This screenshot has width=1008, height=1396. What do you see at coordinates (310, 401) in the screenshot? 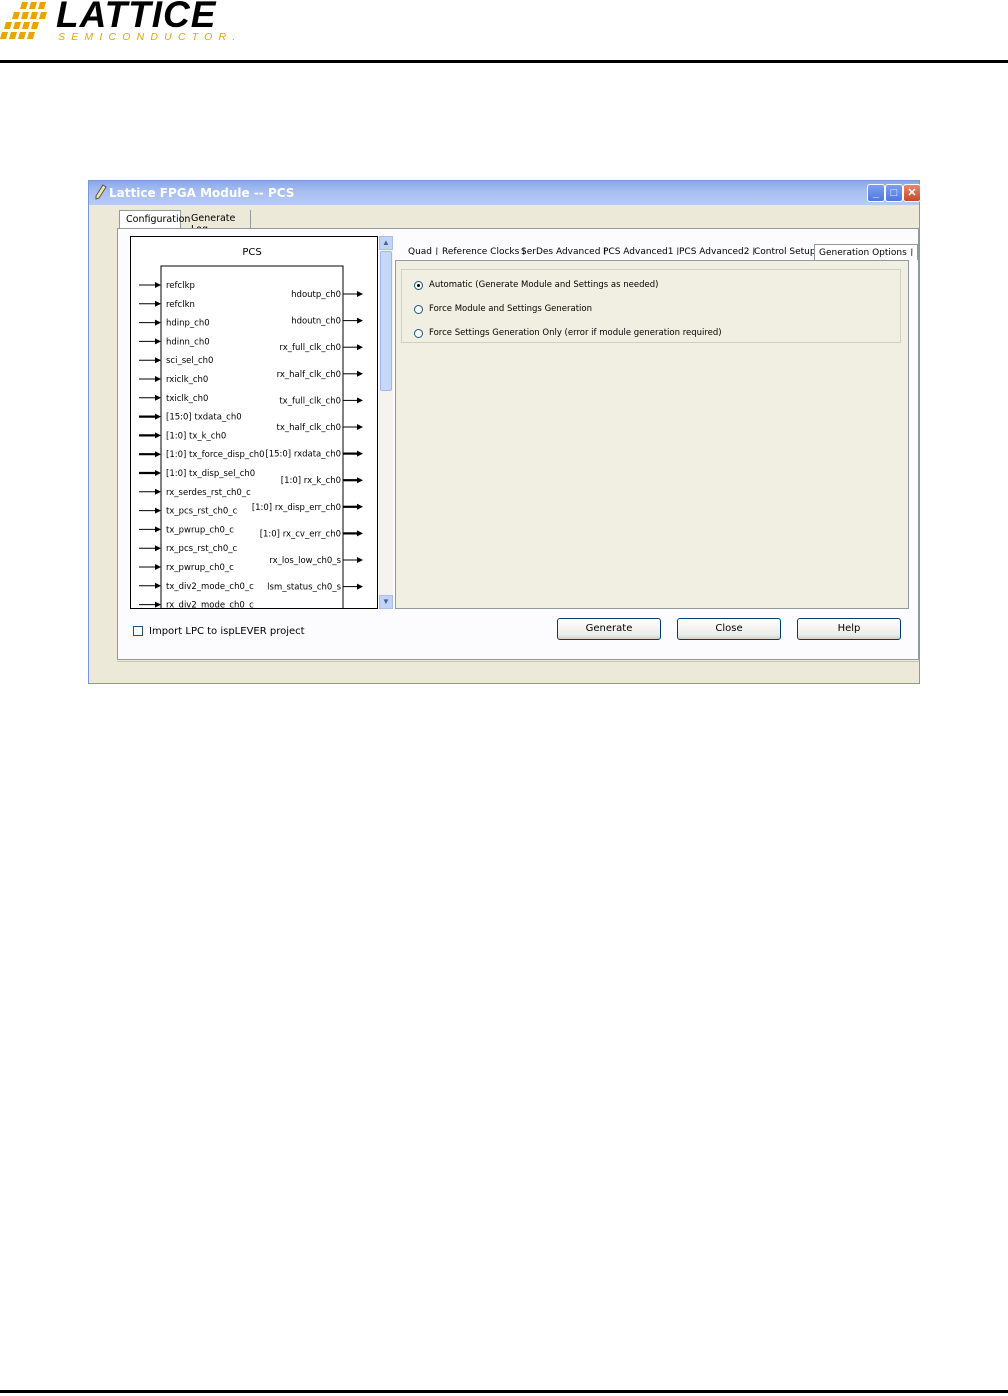
I see `output-port-label: tx_full_clk_ch0` at bounding box center [310, 401].